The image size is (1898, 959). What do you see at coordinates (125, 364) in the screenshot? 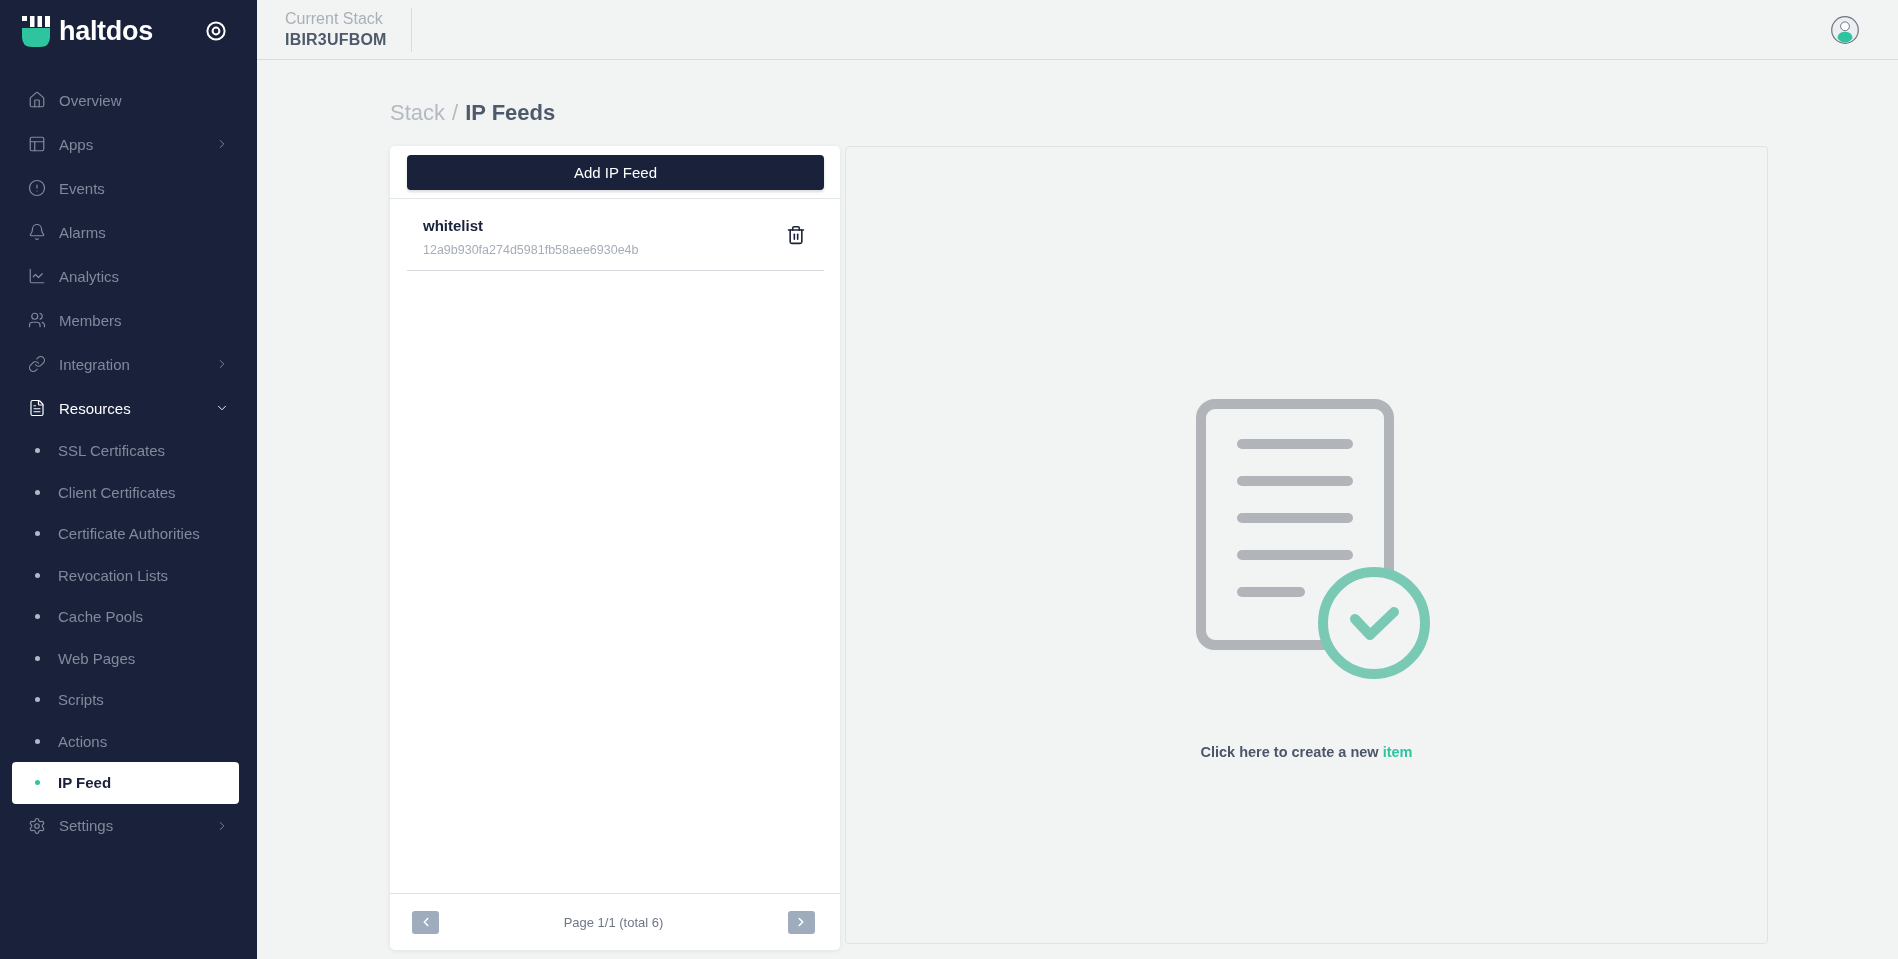
I see `sidebar-nav-item: Integration` at bounding box center [125, 364].